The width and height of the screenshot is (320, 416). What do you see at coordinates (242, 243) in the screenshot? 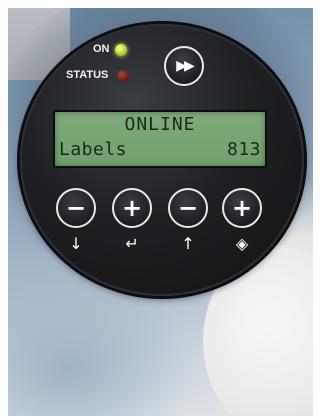
I see `feed-diamond-icon: ◈` at bounding box center [242, 243].